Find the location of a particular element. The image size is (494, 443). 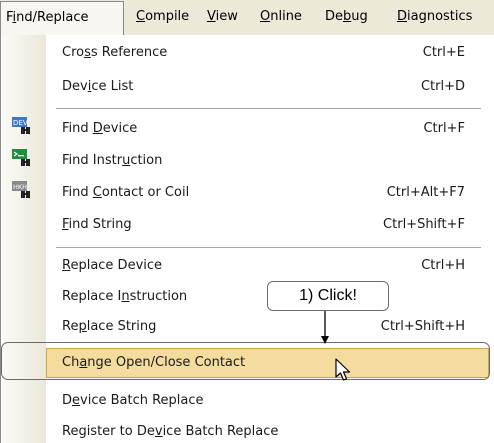

find-instruction-icon is located at coordinates (21, 157).